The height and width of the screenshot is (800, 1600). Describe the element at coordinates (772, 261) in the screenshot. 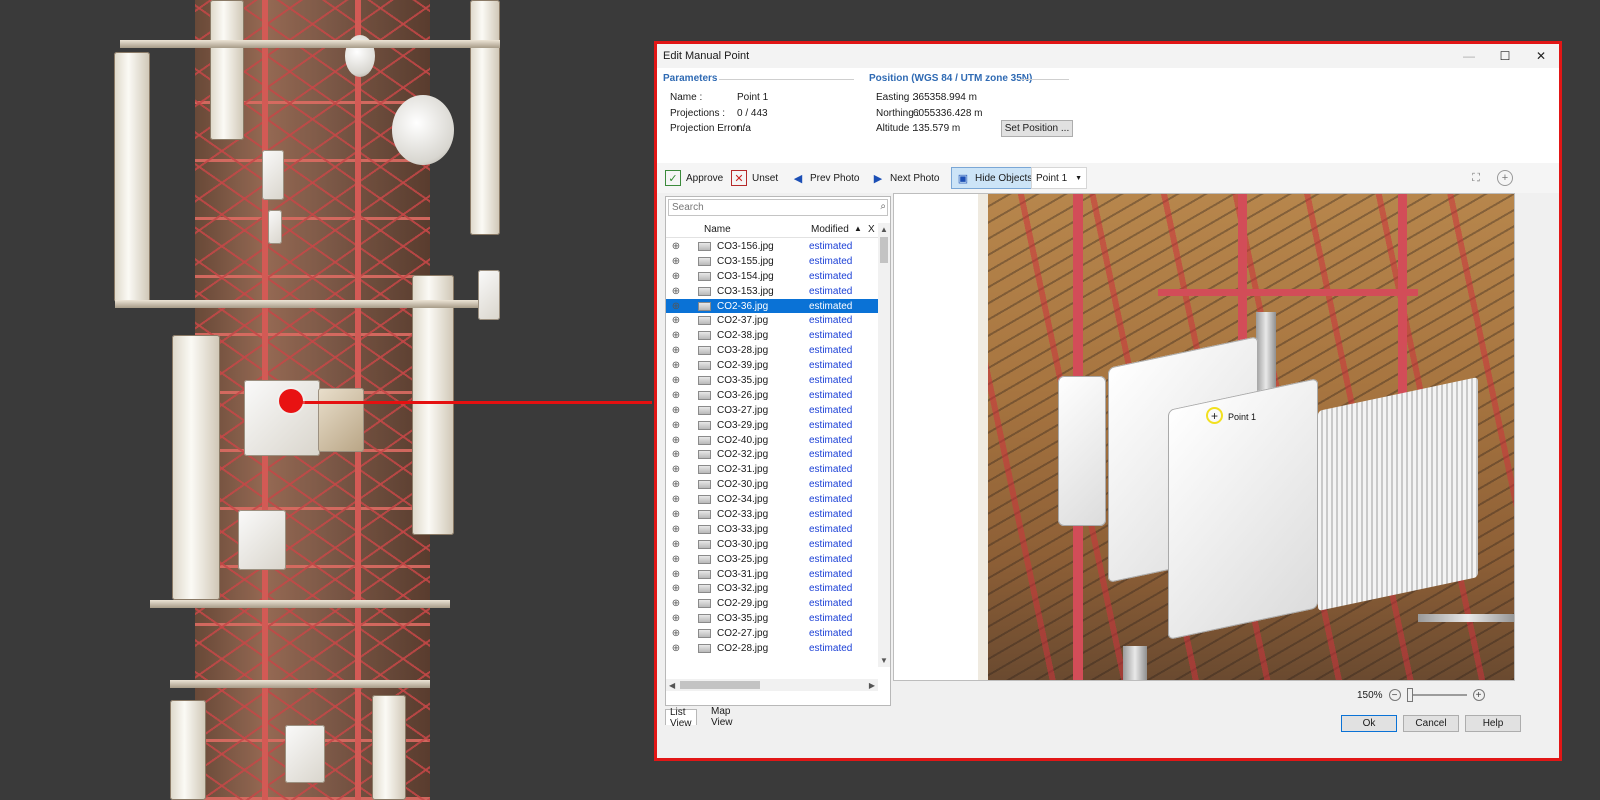

I see `table-row: ⊕ CO3-155.jpg estimated` at that location.